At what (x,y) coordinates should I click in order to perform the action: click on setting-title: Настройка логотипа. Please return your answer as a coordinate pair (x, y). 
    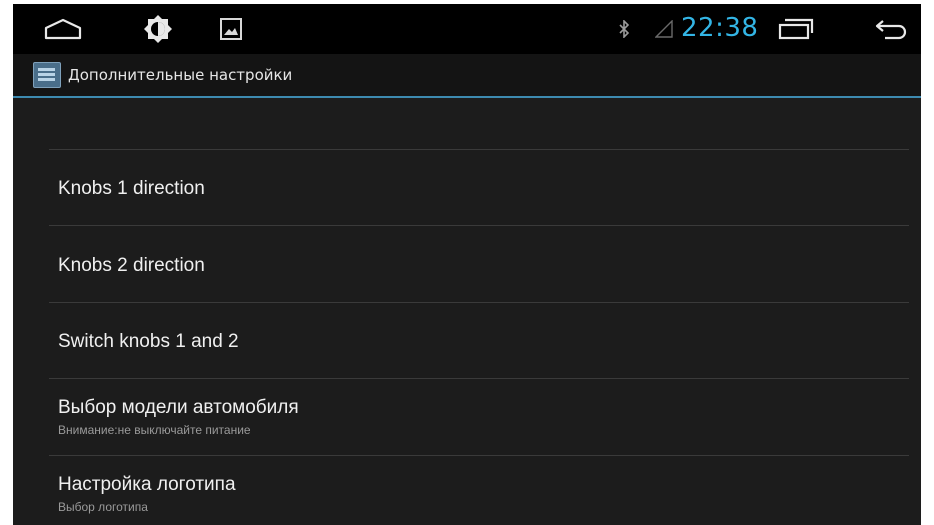
    Looking at the image, I should click on (147, 484).